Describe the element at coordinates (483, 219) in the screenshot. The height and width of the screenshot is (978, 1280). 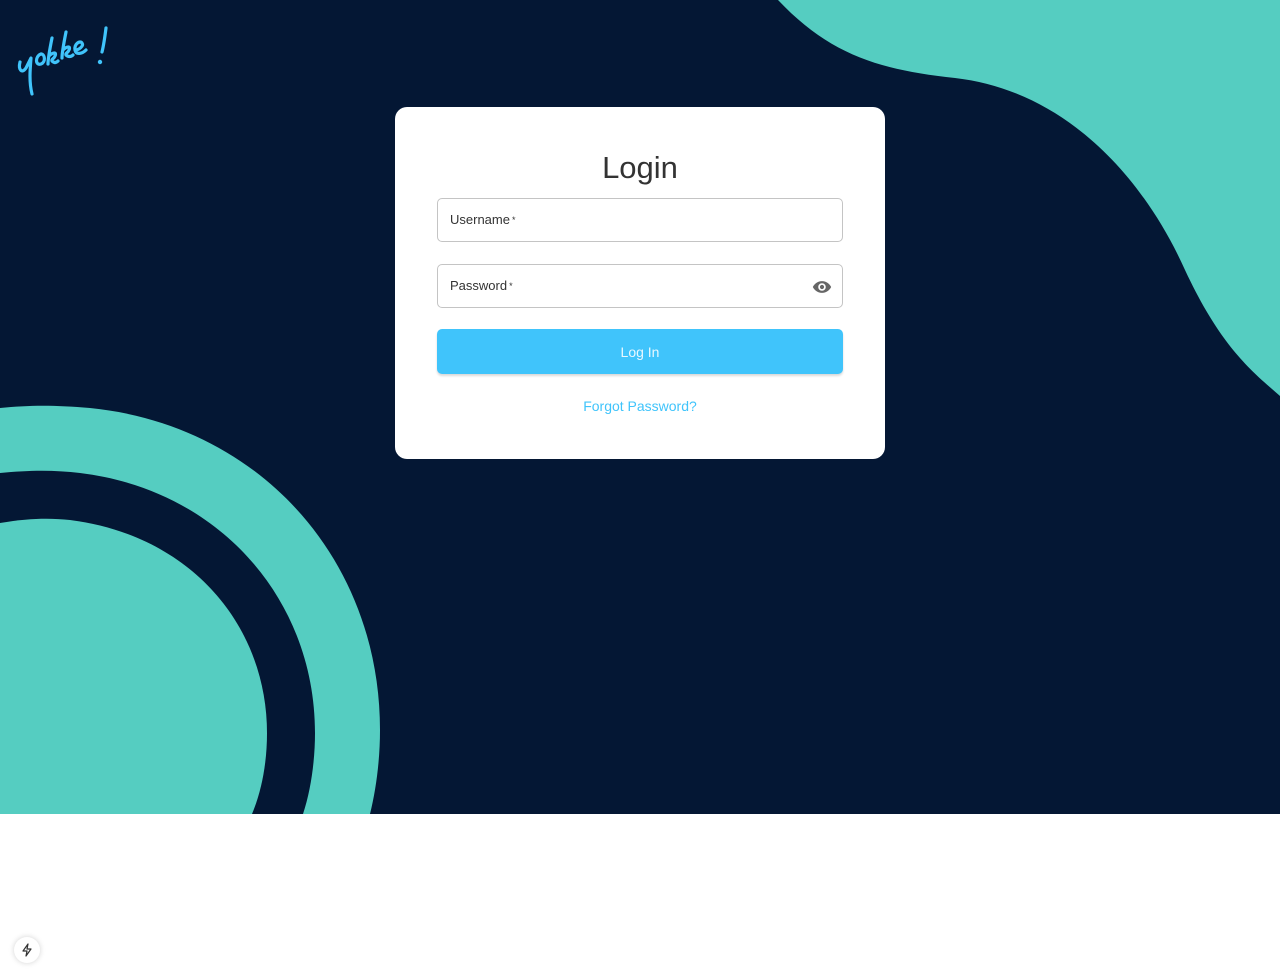
I see `username-label: Username *` at that location.